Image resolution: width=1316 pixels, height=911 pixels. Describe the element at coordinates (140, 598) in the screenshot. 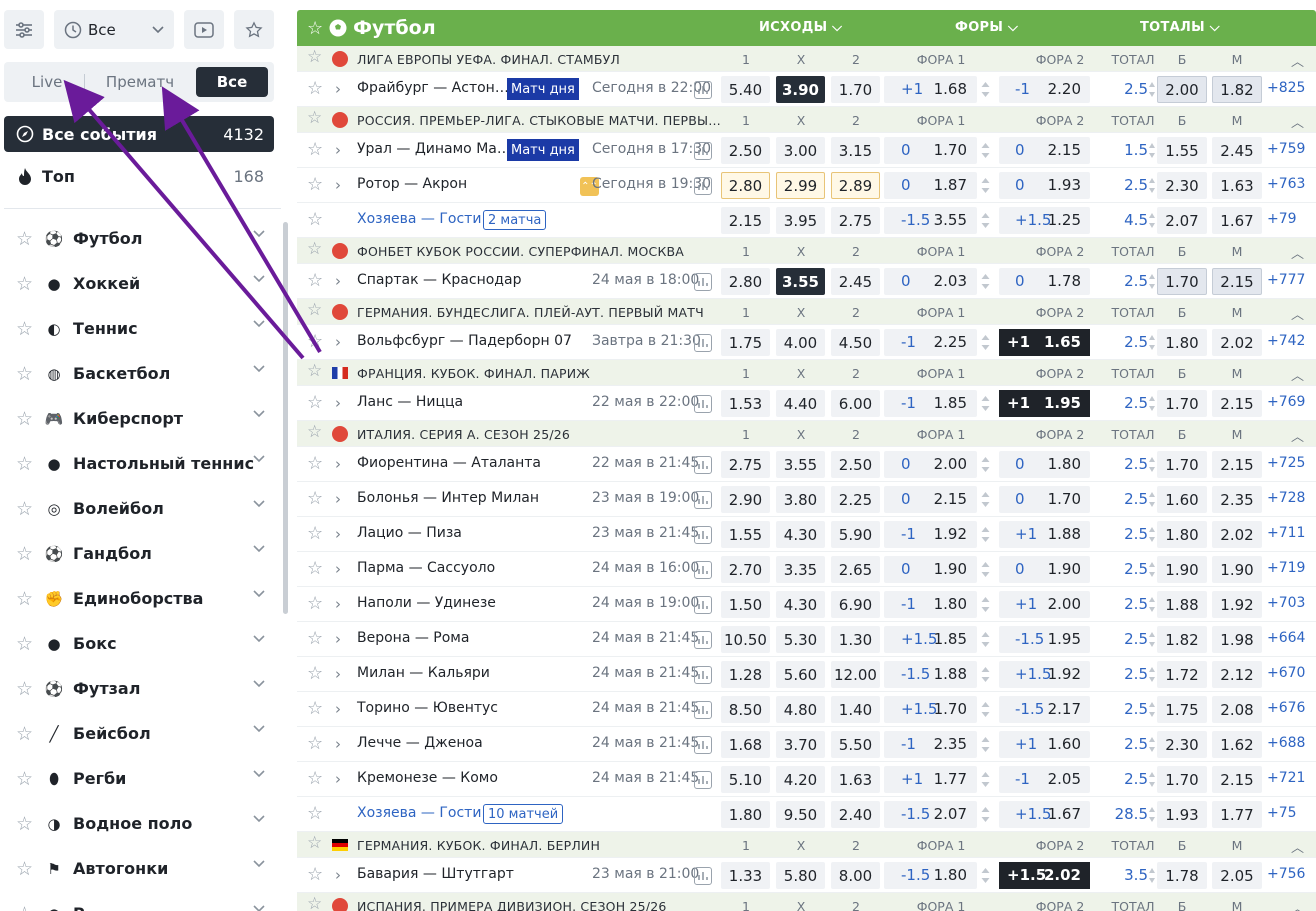

I see `sidebar-item-sport: ☆ ✊ Единоборства` at that location.